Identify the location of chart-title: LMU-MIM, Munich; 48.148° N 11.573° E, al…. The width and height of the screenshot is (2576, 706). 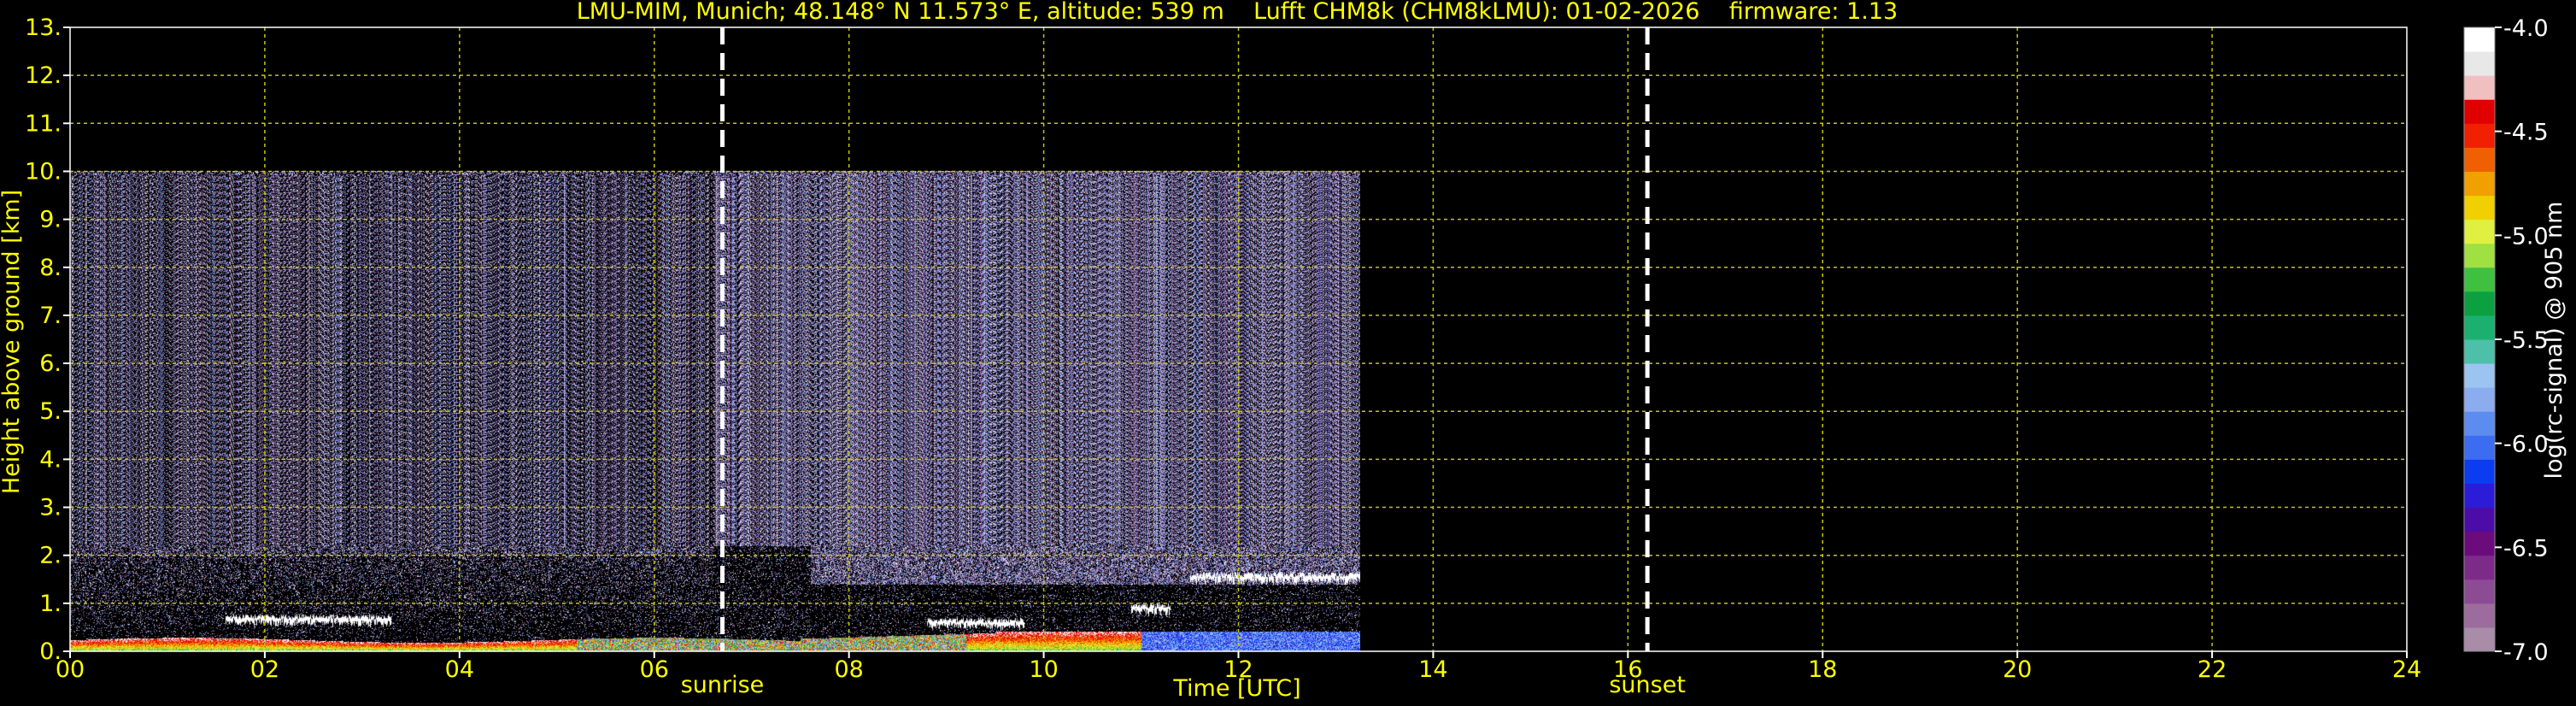
(1237, 12).